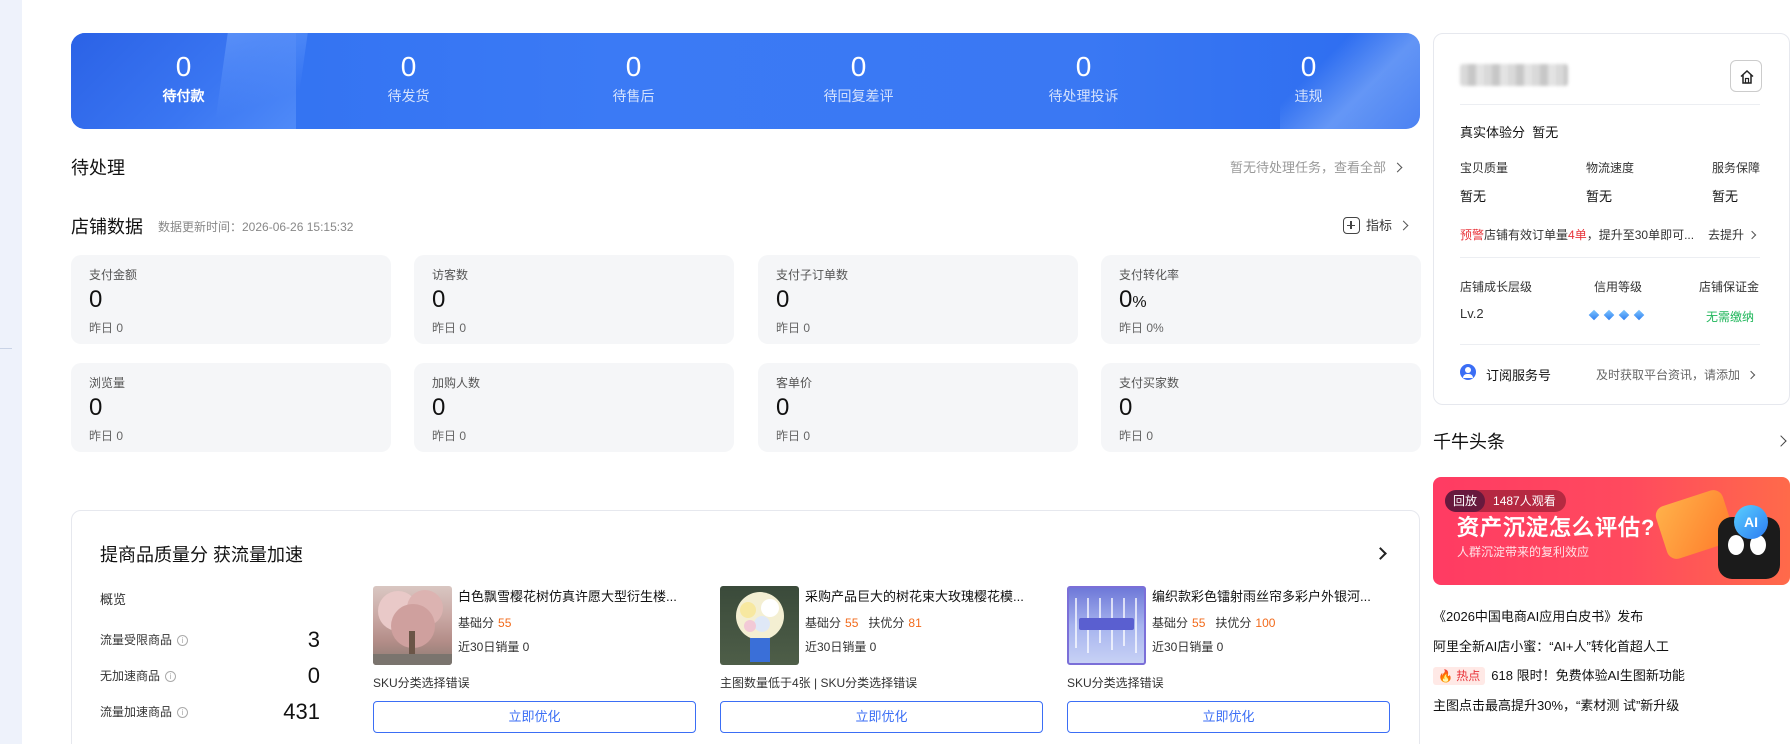  I want to click on metric-card-paying-buyers: 支付买家数 0 昨日 0, so click(1261, 407).